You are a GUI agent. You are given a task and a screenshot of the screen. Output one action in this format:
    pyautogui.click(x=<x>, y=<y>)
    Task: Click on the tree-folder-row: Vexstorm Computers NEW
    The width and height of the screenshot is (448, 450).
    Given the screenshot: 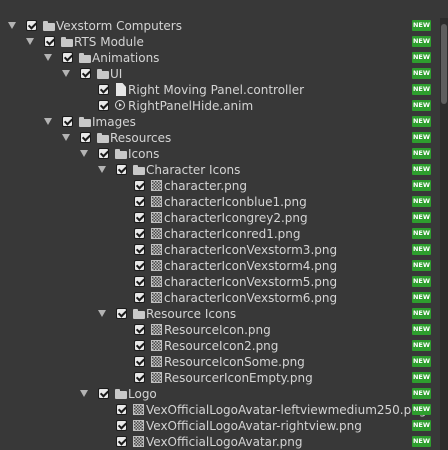 What is the action you would take?
    pyautogui.click(x=219, y=26)
    